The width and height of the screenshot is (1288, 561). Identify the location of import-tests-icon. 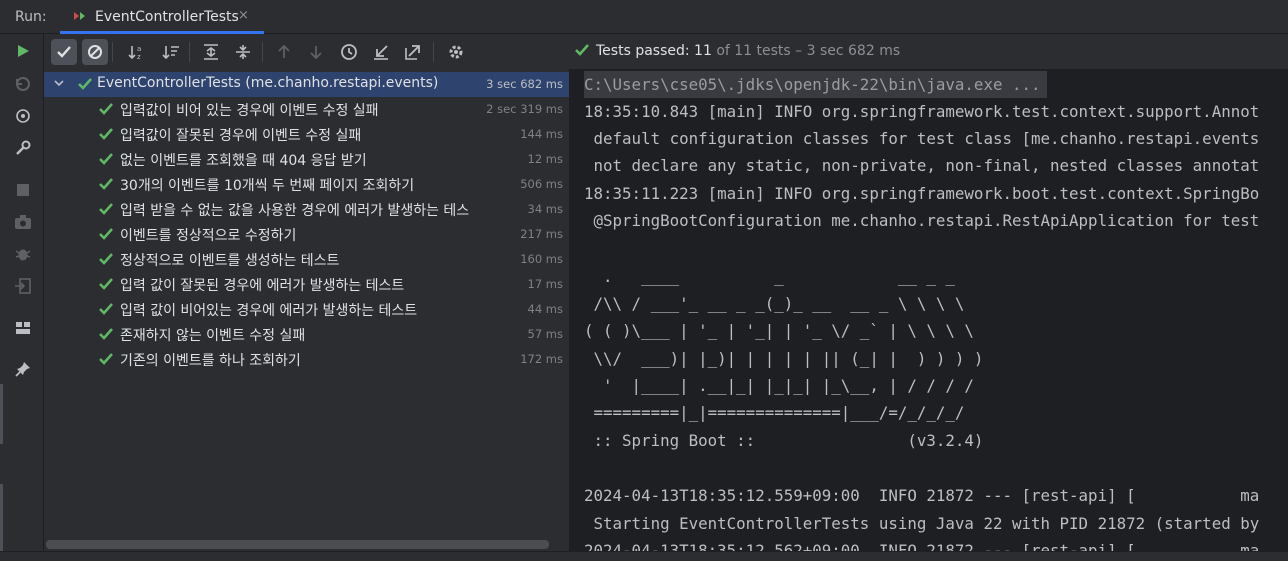
(381, 52).